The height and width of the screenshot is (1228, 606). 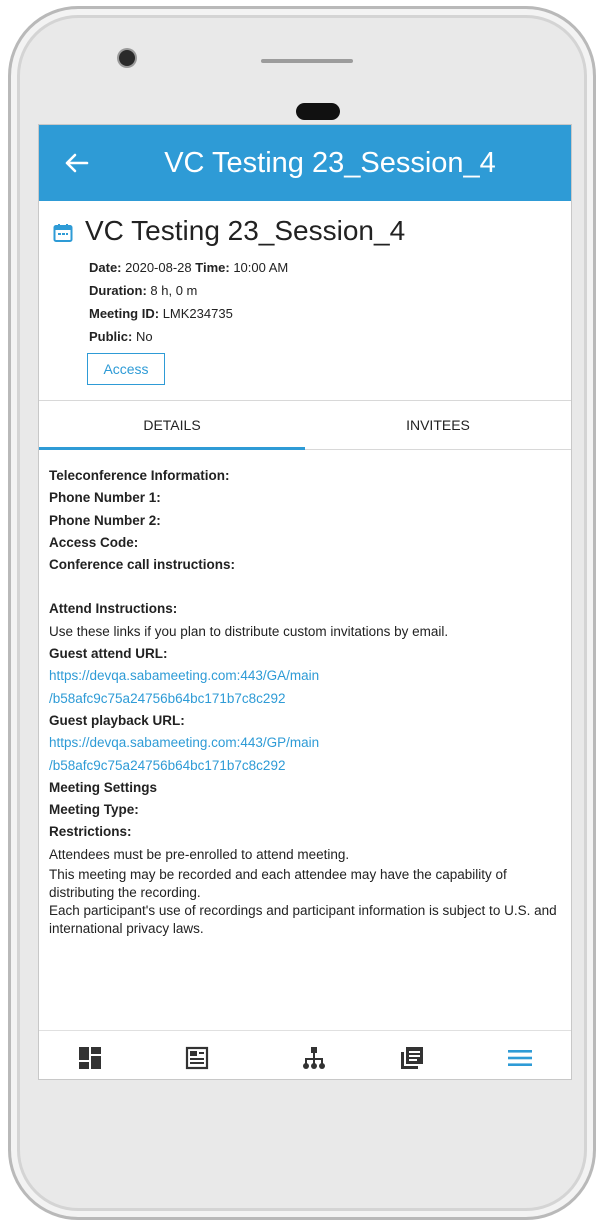 I want to click on active-tab-indicator, so click(x=172, y=448).